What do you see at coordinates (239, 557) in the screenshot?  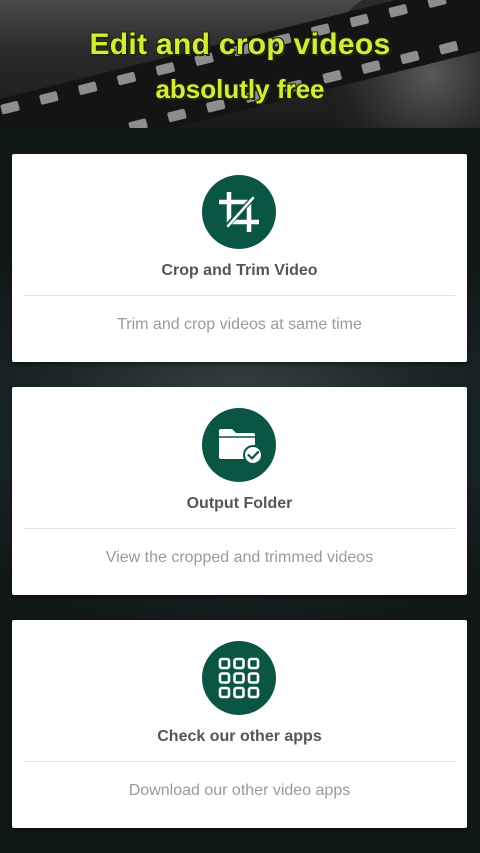 I see `card-description: View the cropped and trimmed videos` at bounding box center [239, 557].